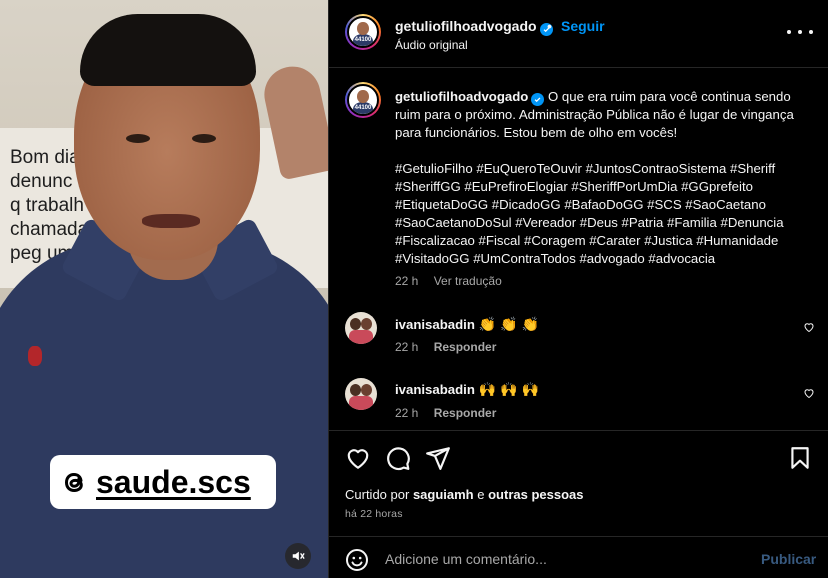 This screenshot has height=578, width=828. What do you see at coordinates (438, 458) in the screenshot?
I see `share-paper-plane-icon` at bounding box center [438, 458].